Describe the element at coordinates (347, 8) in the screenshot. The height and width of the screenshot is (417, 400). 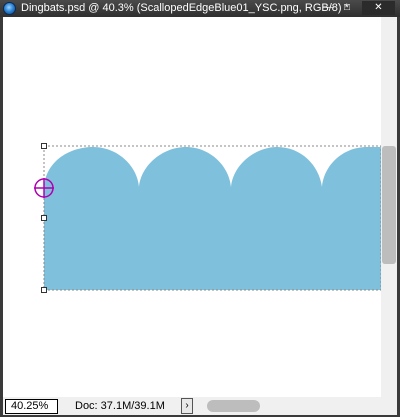
I see `maximize-button: □` at that location.